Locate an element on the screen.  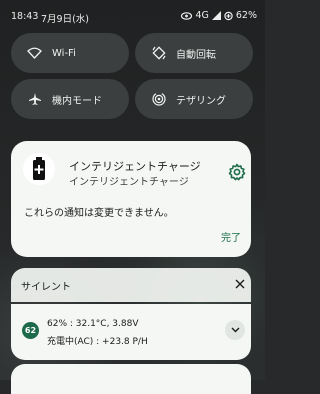
tile-wifi: Wi-Fi is located at coordinates (70, 53).